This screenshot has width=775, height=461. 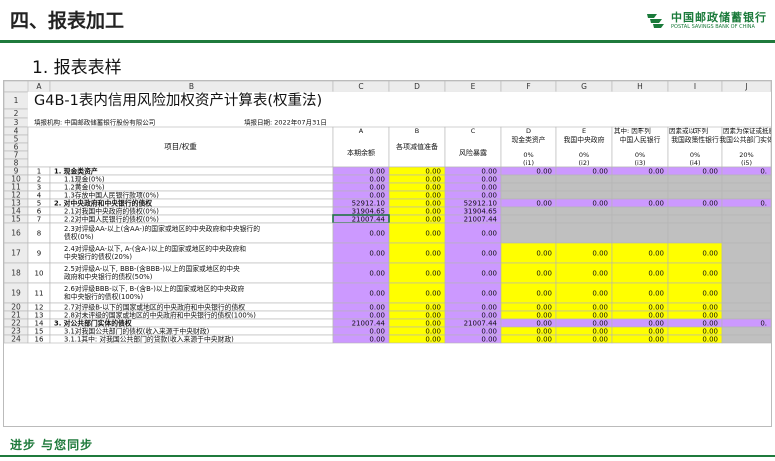 I want to click on column-letter-h: H, so click(x=640, y=86).